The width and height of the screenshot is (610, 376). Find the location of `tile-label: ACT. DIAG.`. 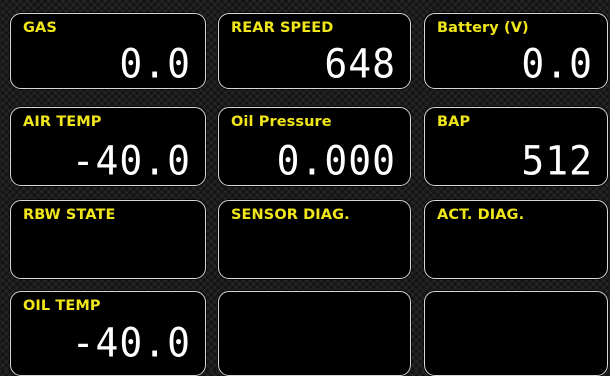

tile-label: ACT. DIAG. is located at coordinates (481, 215).